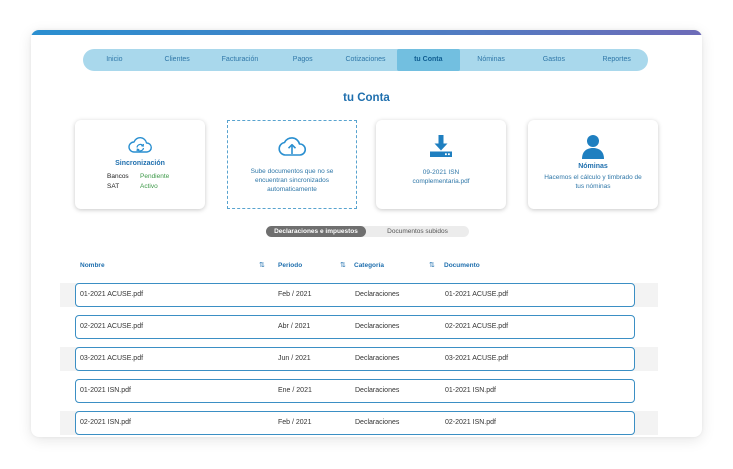  Describe the element at coordinates (114, 60) in the screenshot. I see `nav-item-inicio: Inicio` at that location.